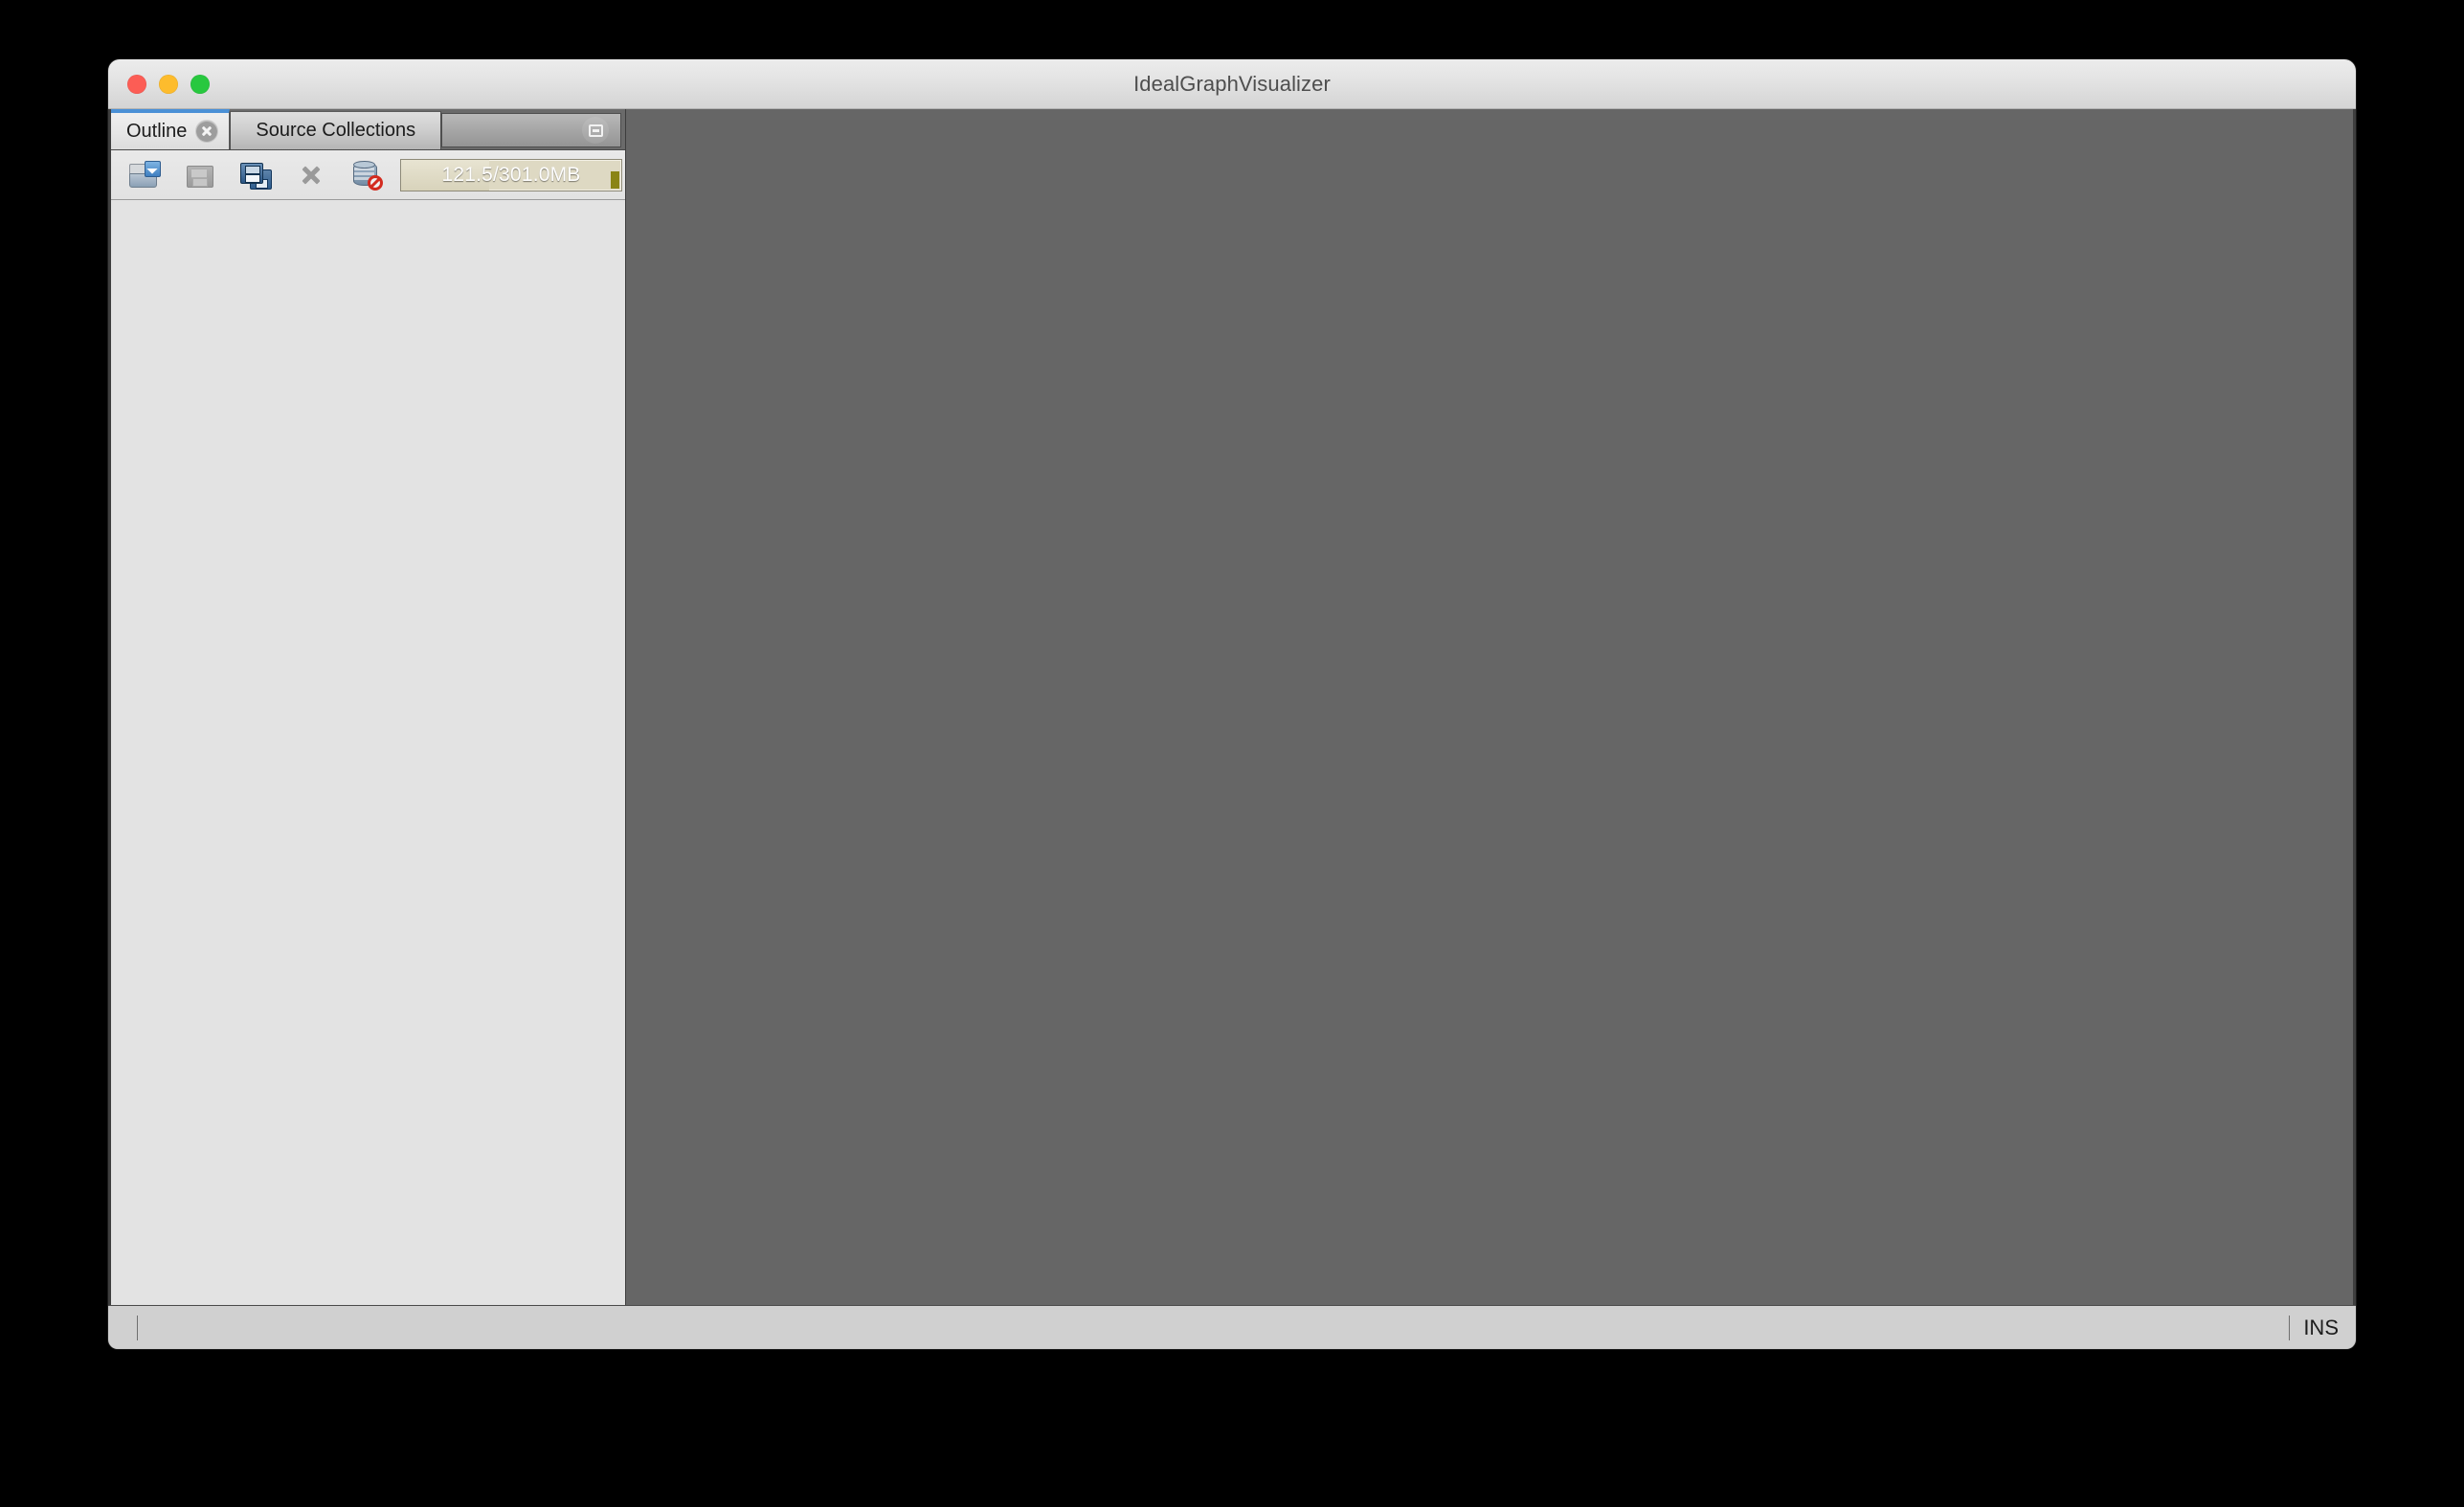  Describe the element at coordinates (2323, 1328) in the screenshot. I see `status-insert-mode: INS` at that location.